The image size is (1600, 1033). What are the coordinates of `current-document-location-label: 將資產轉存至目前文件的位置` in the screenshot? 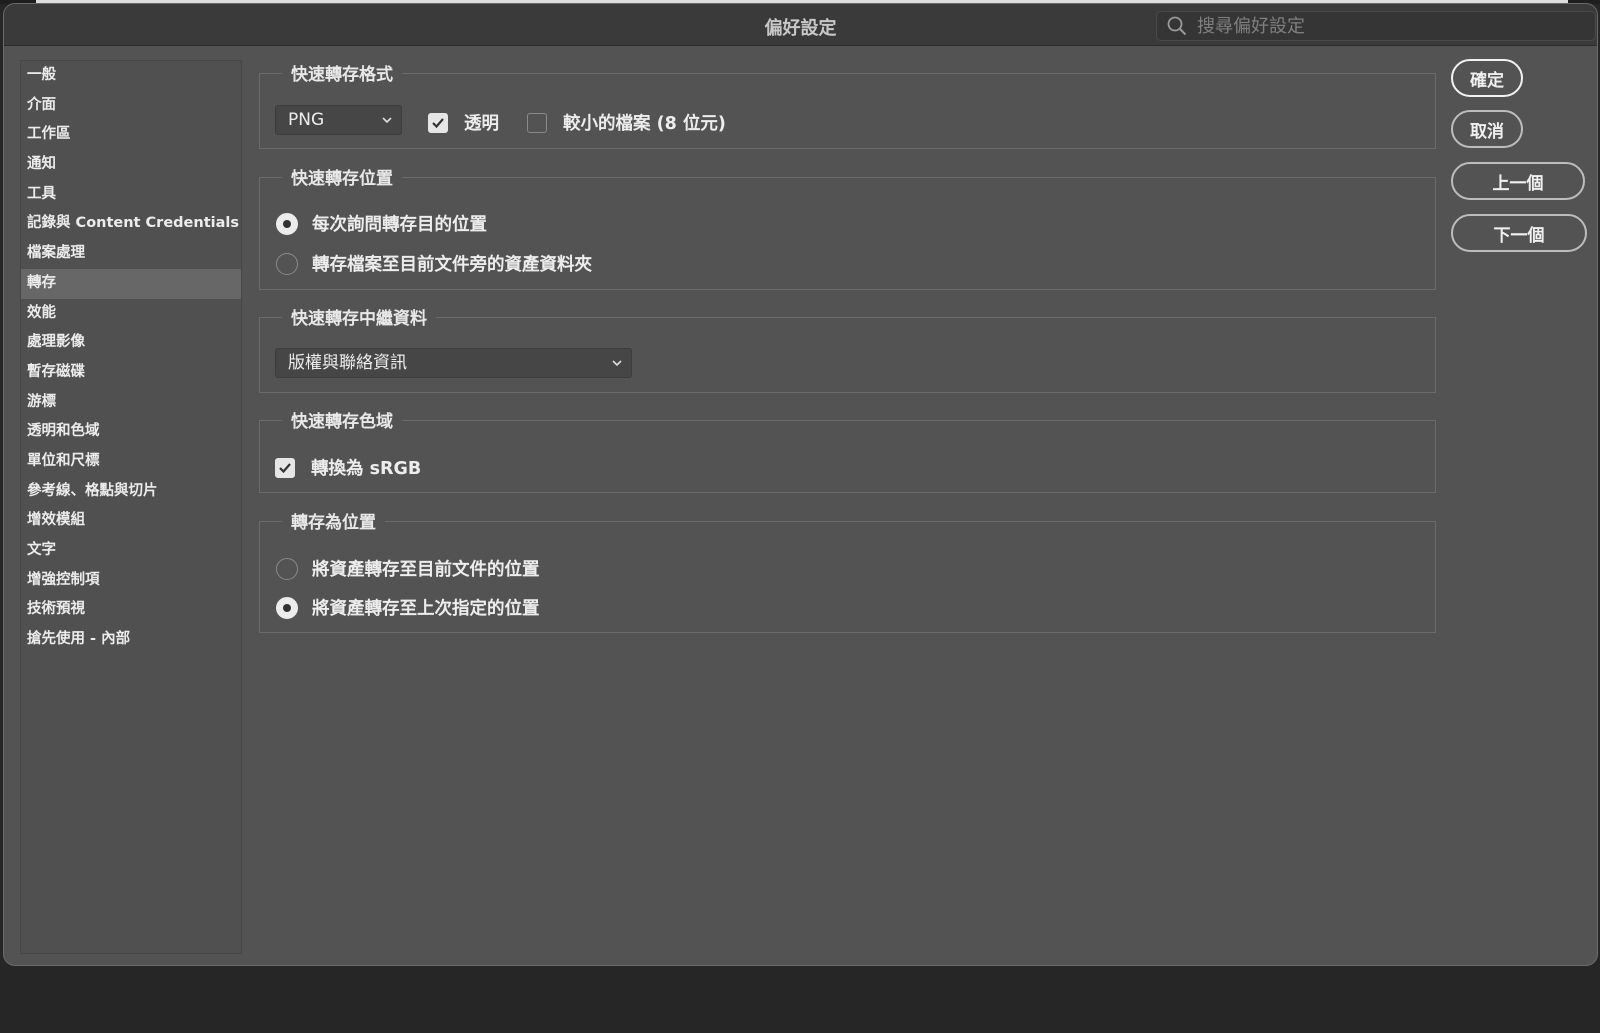 It's located at (426, 570).